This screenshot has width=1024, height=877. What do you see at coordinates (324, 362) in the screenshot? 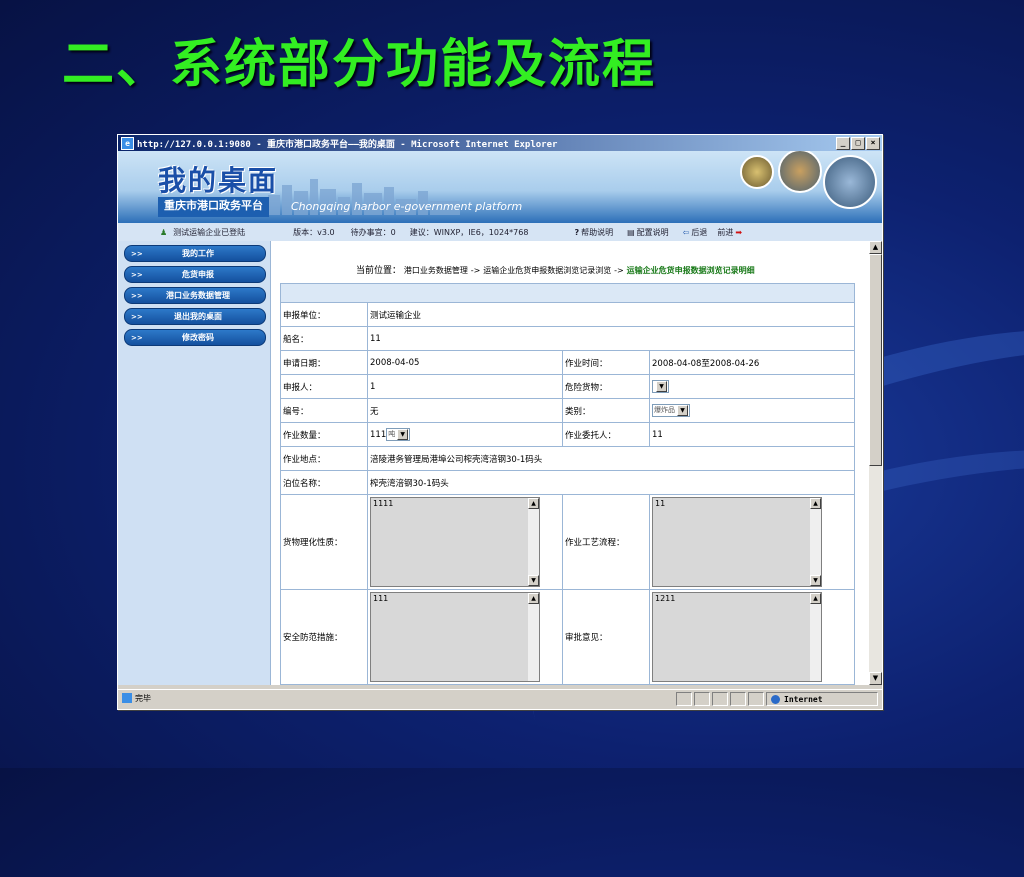
I see `field-label: 申请日期：` at bounding box center [324, 362].